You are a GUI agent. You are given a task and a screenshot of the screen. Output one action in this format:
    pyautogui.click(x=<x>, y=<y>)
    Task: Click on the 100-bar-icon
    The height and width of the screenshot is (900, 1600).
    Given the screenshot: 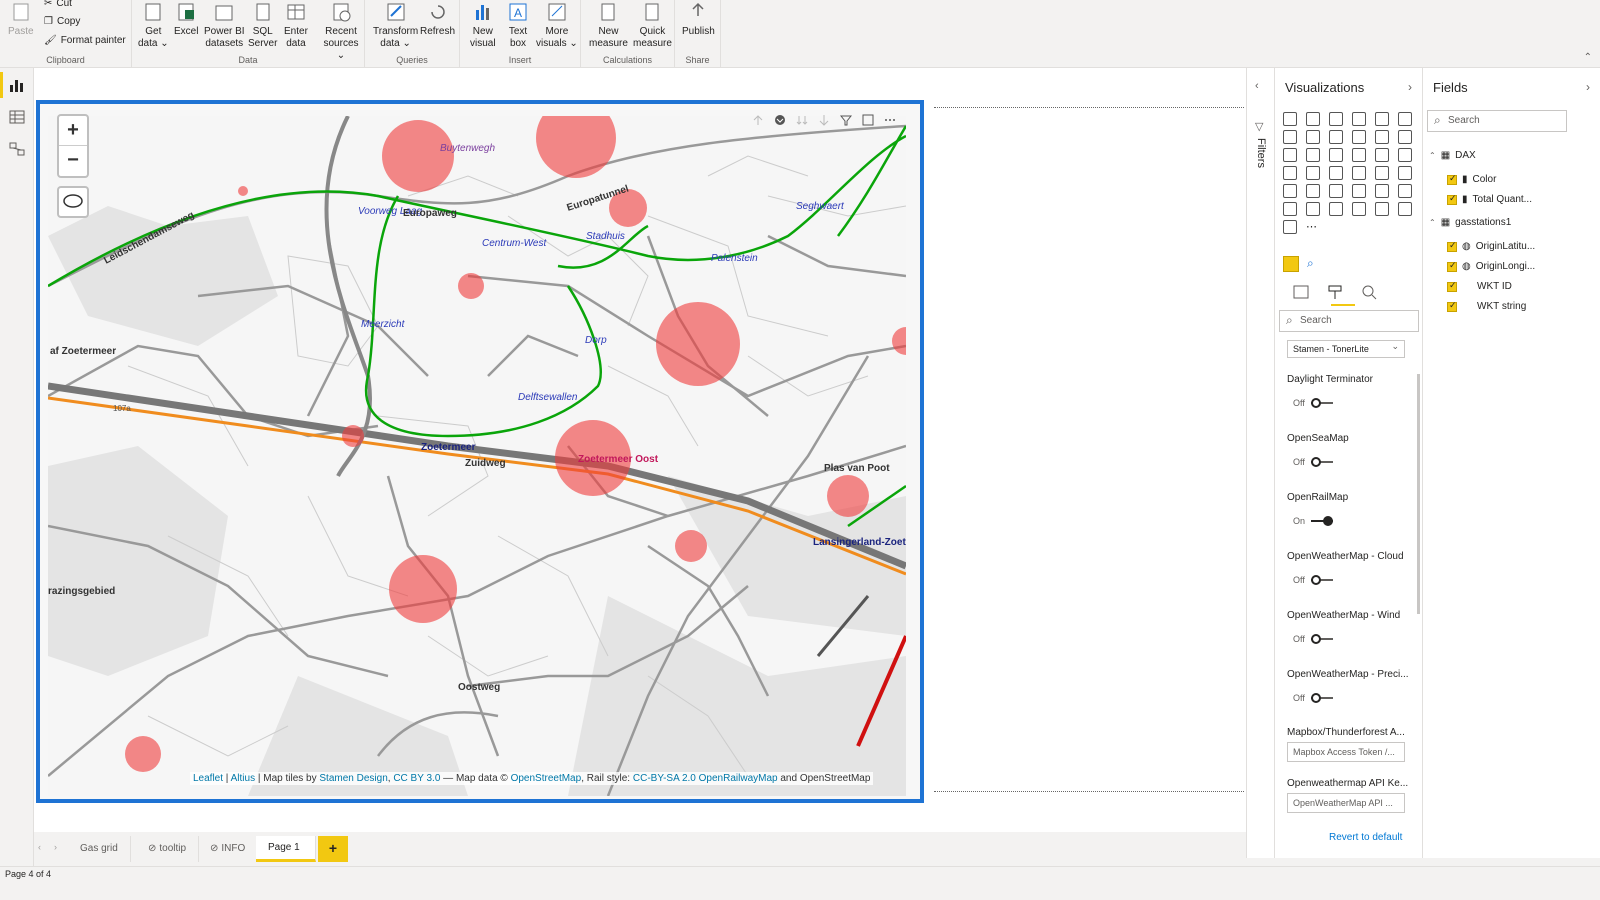 What is the action you would take?
    pyautogui.click(x=1382, y=119)
    